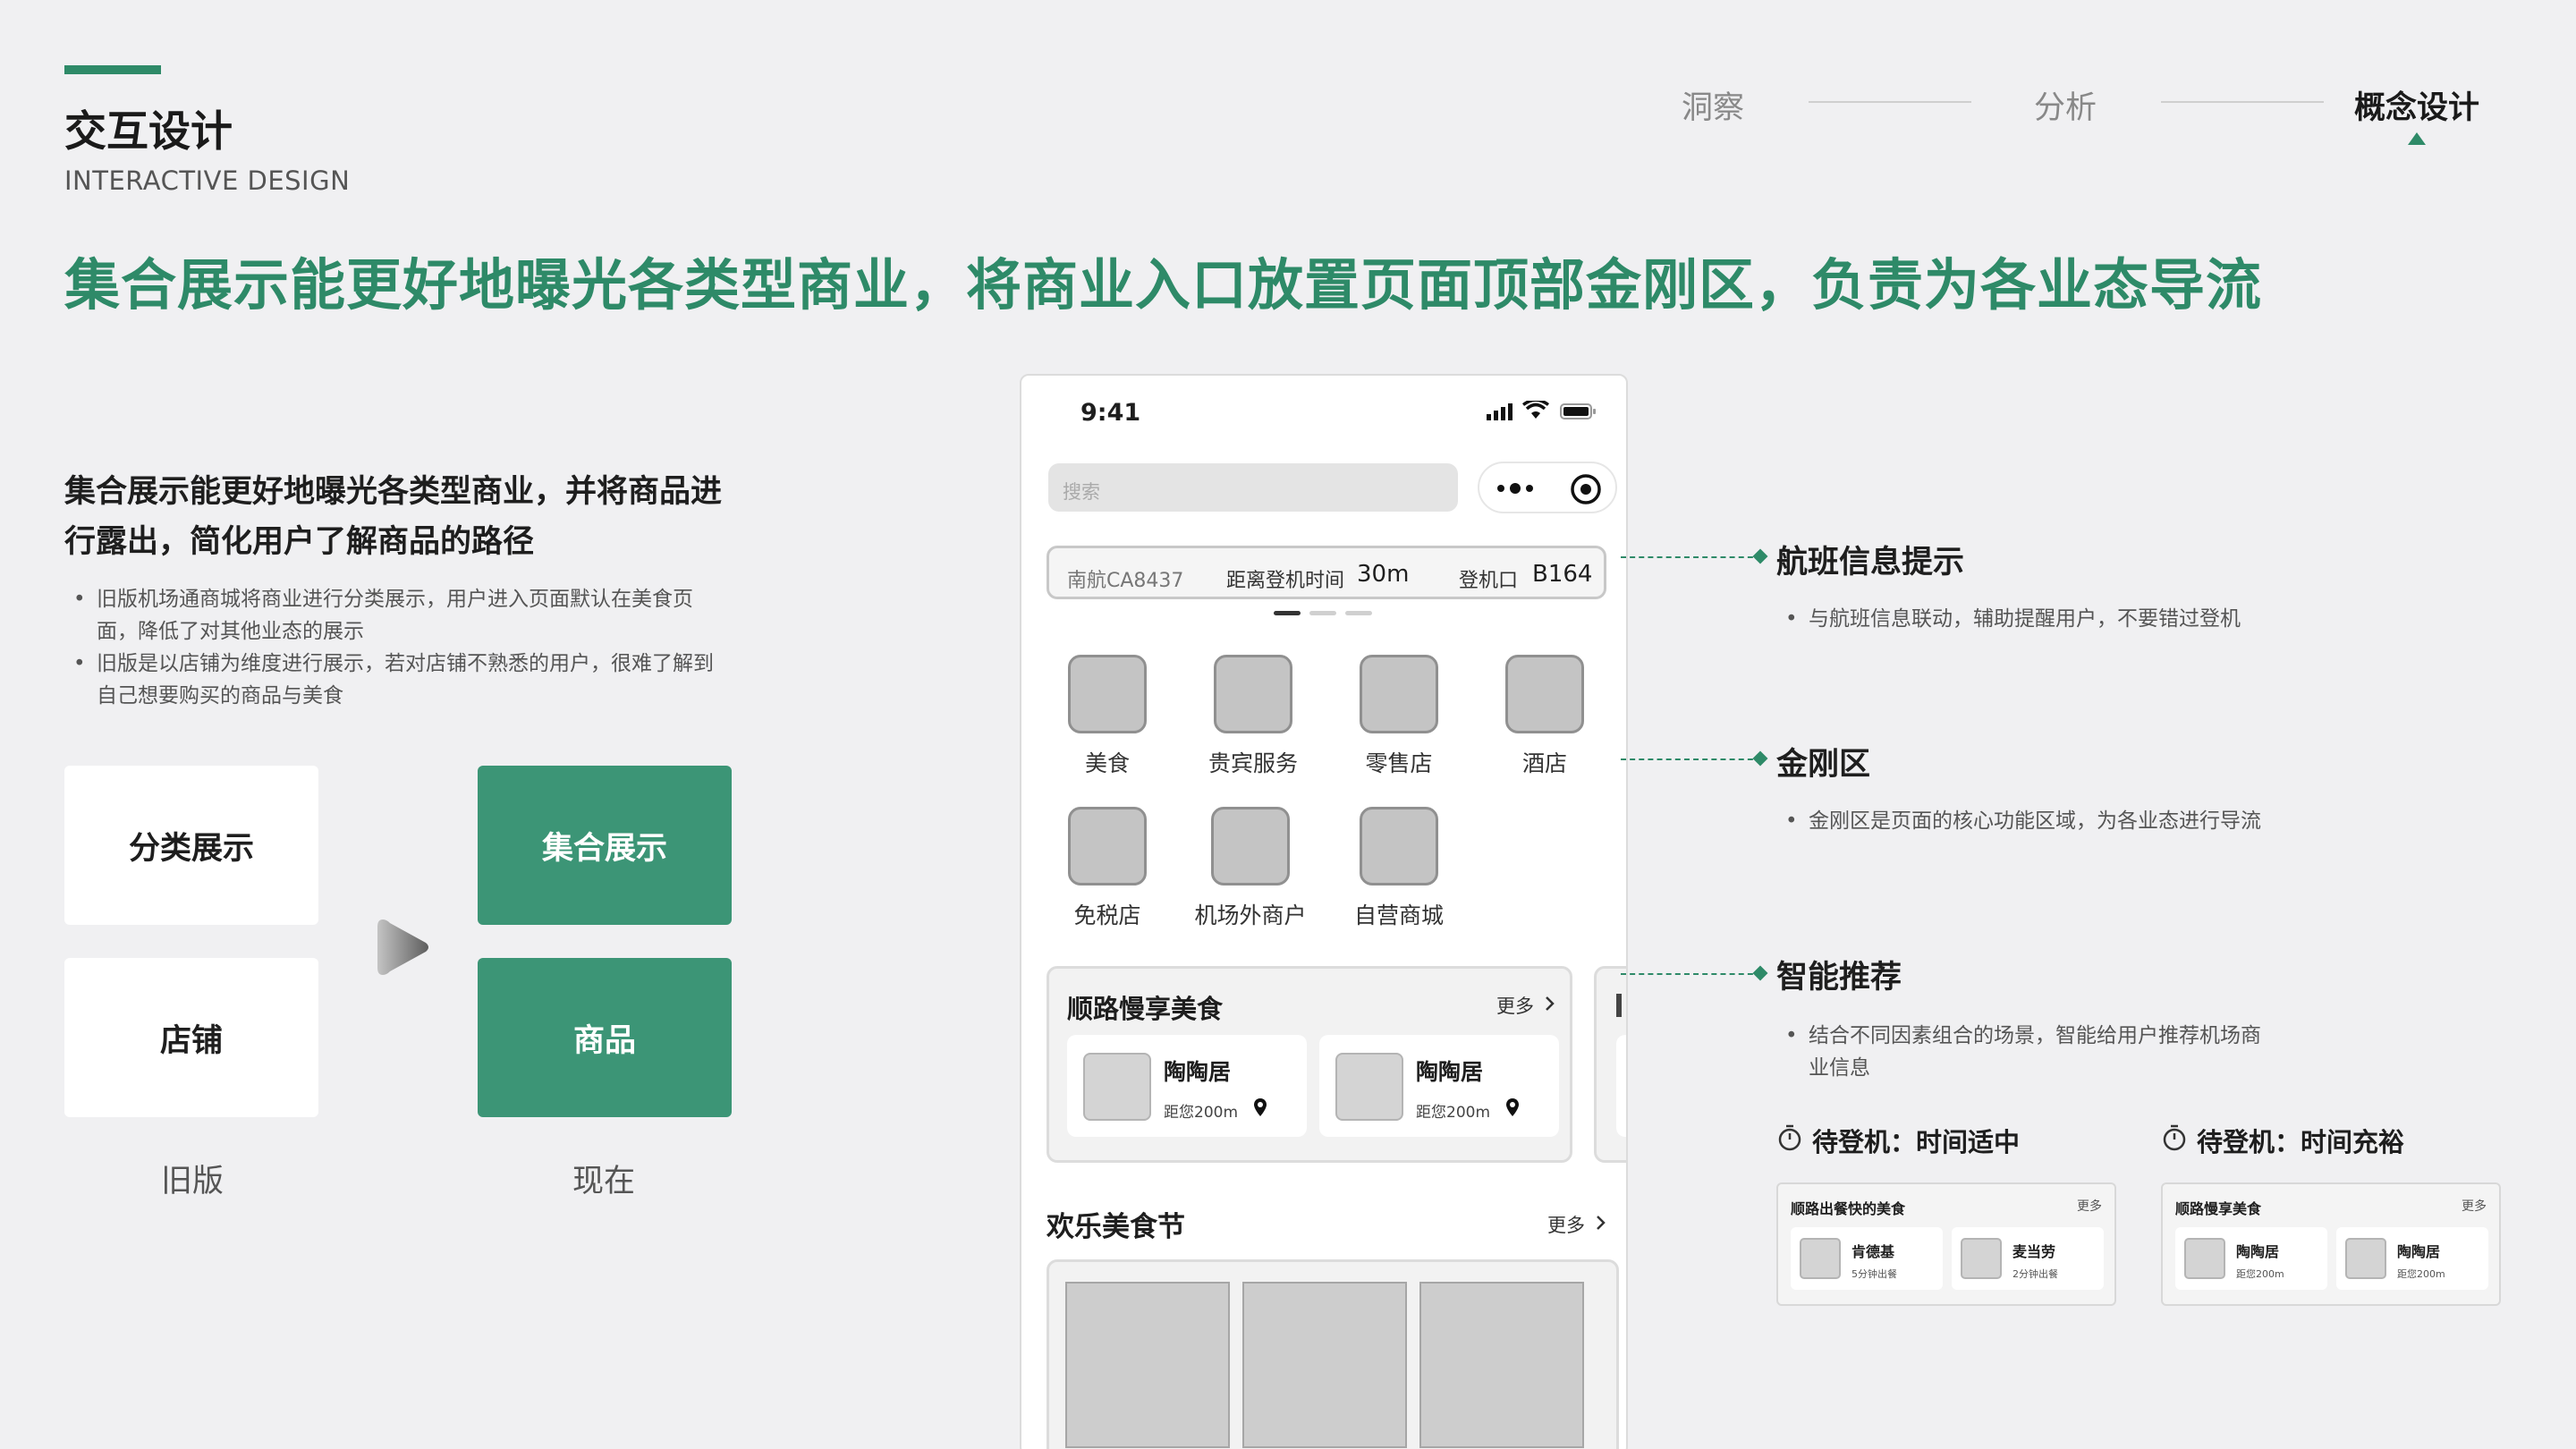 The width and height of the screenshot is (2576, 1449). What do you see at coordinates (1125, 581) in the screenshot?
I see `flight-number: 南航CA8437` at bounding box center [1125, 581].